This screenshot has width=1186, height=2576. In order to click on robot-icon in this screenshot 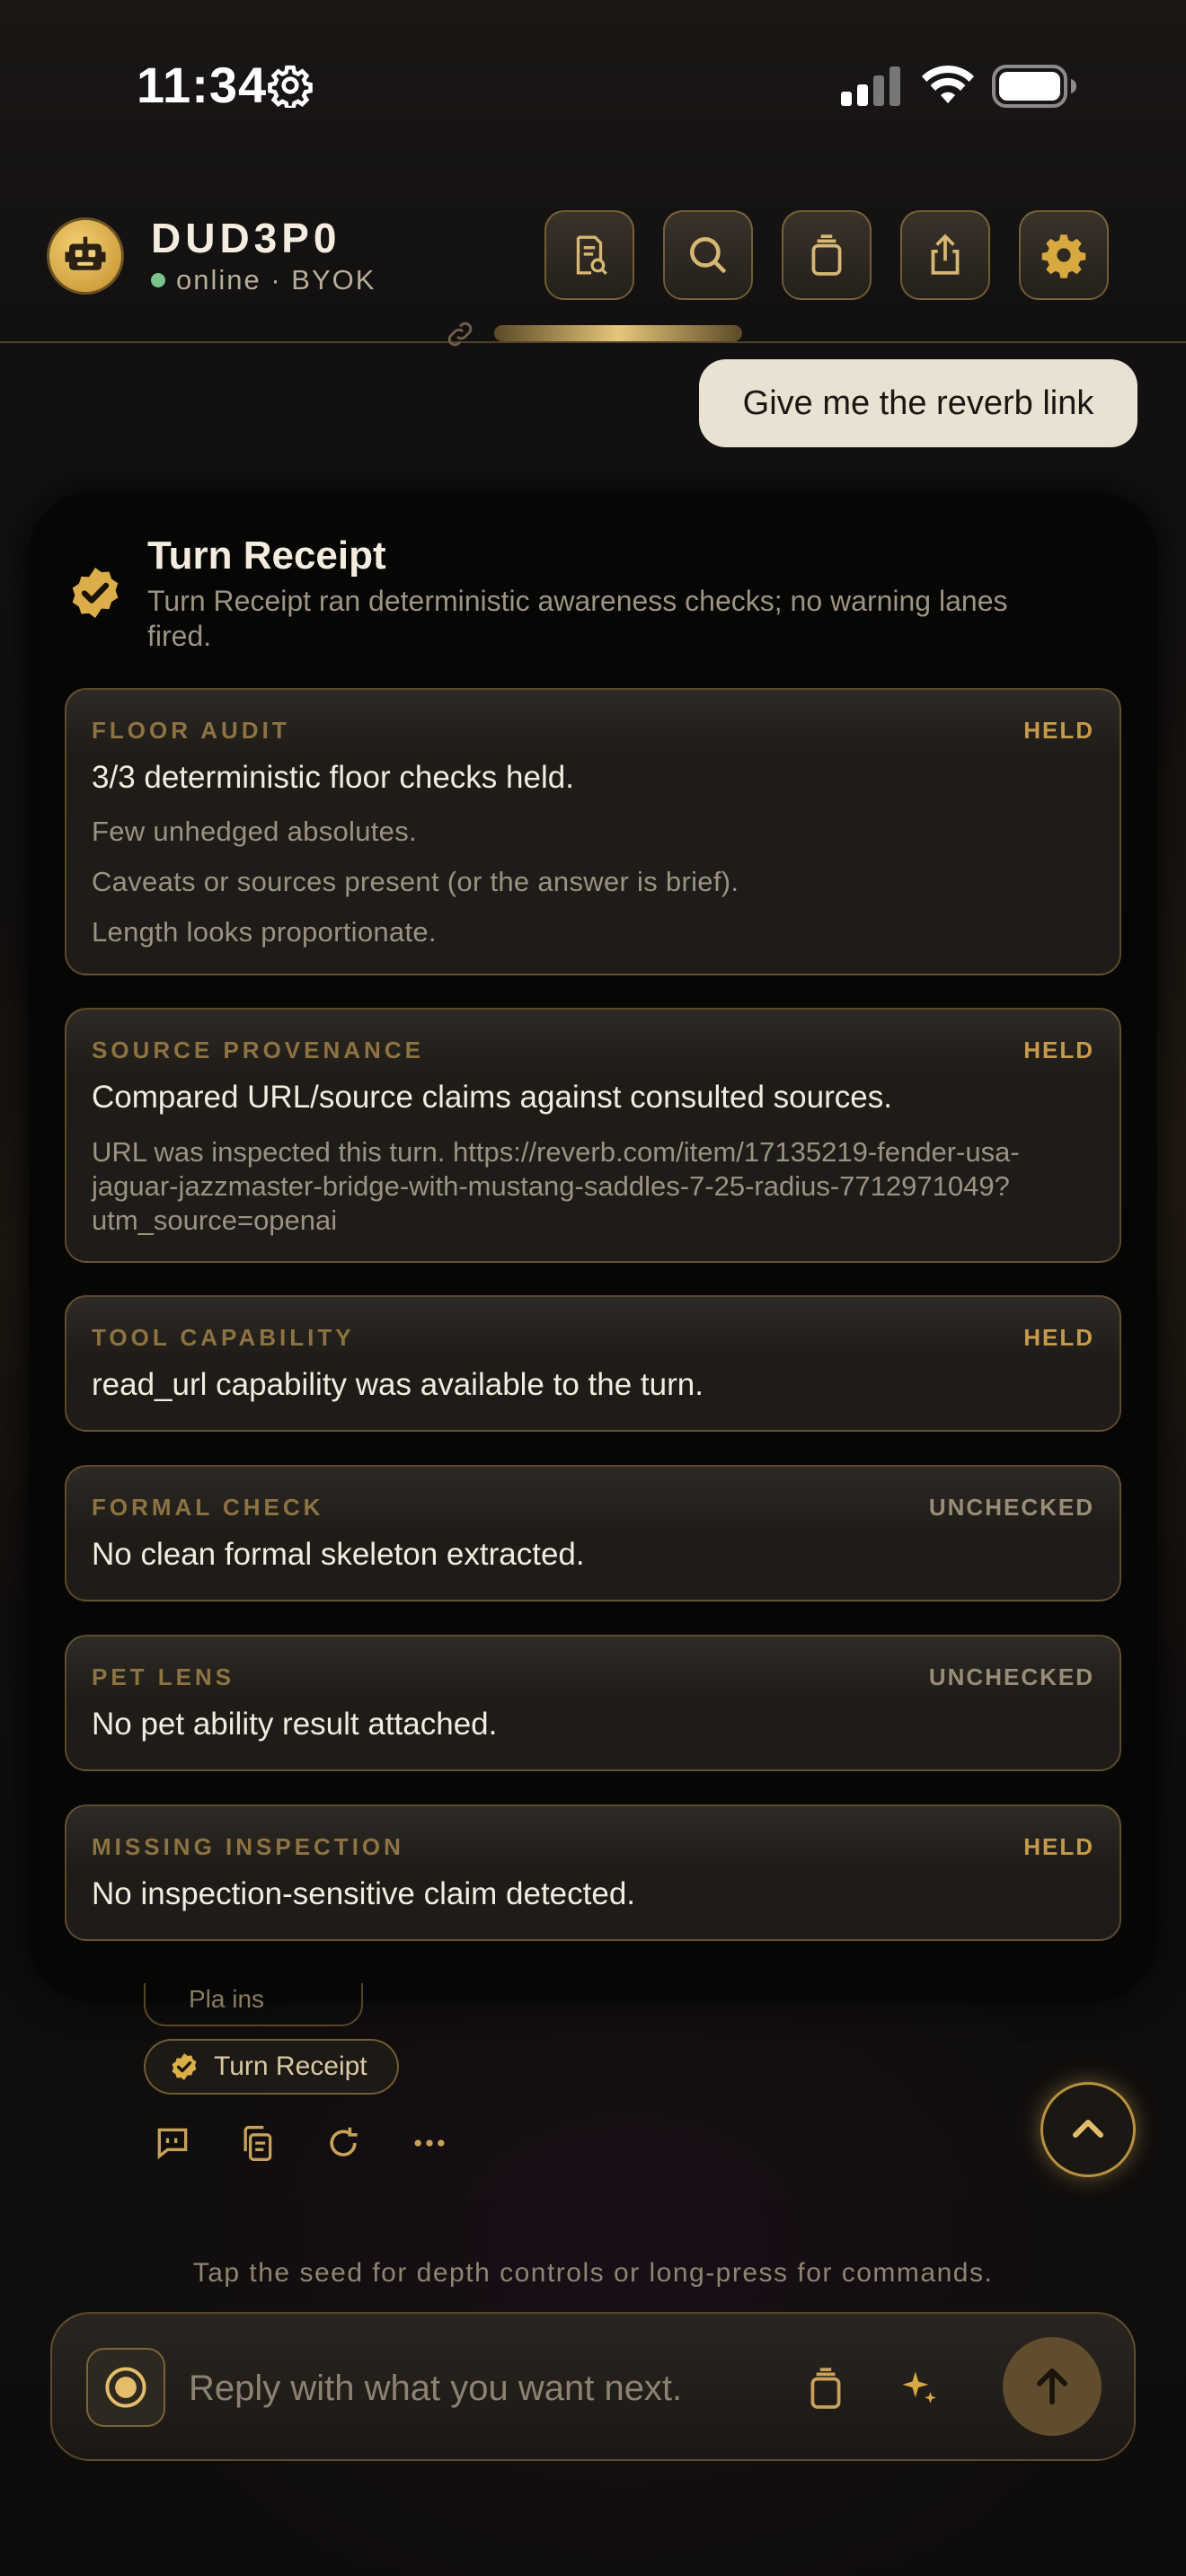, I will do `click(85, 253)`.